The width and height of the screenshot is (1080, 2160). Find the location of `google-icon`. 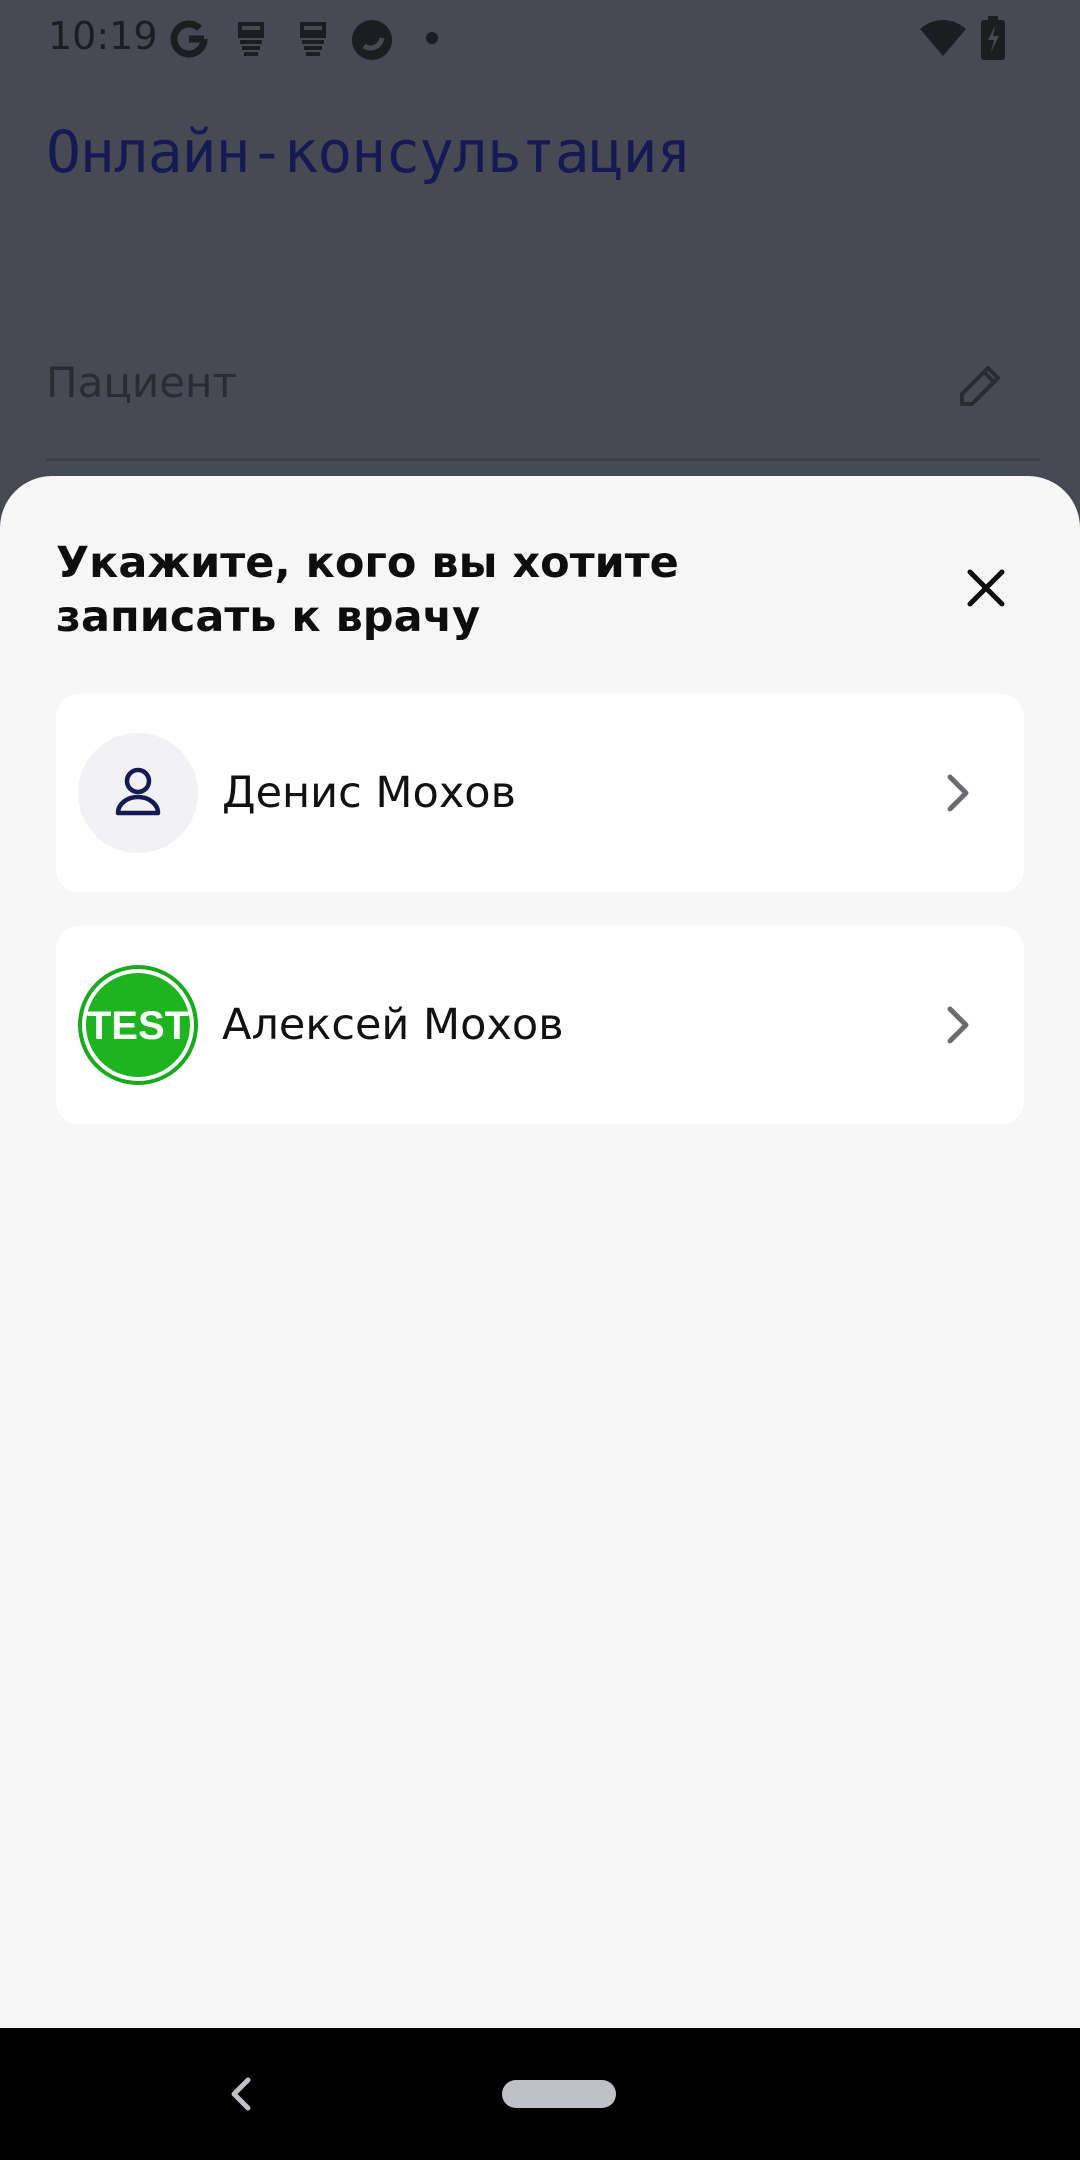

google-icon is located at coordinates (189, 39).